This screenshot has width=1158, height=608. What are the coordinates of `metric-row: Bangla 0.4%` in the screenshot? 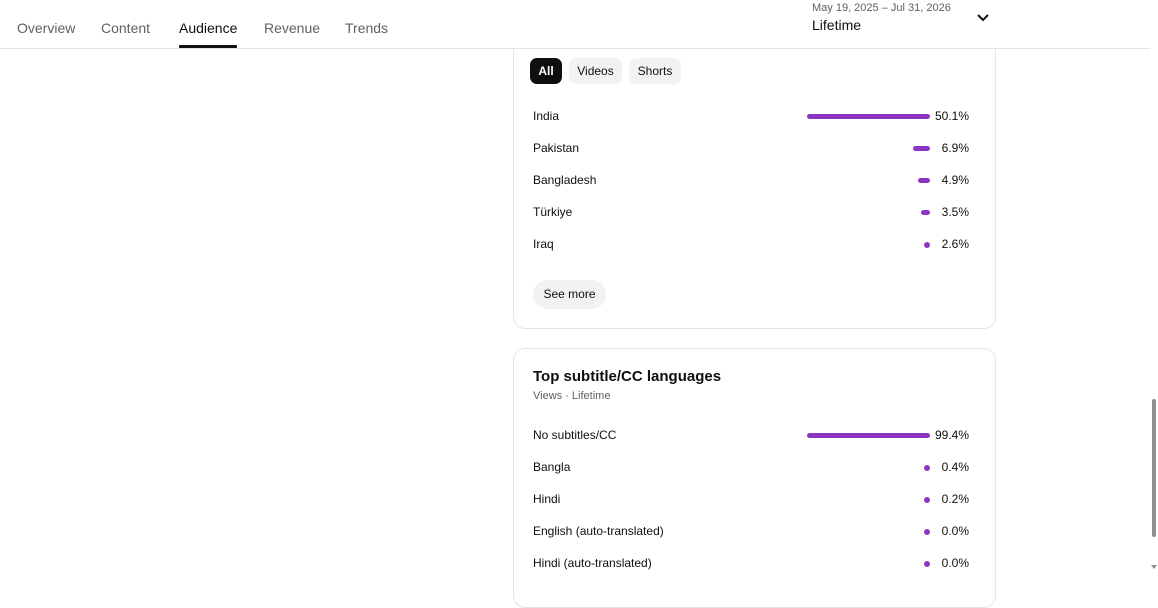 It's located at (753, 468).